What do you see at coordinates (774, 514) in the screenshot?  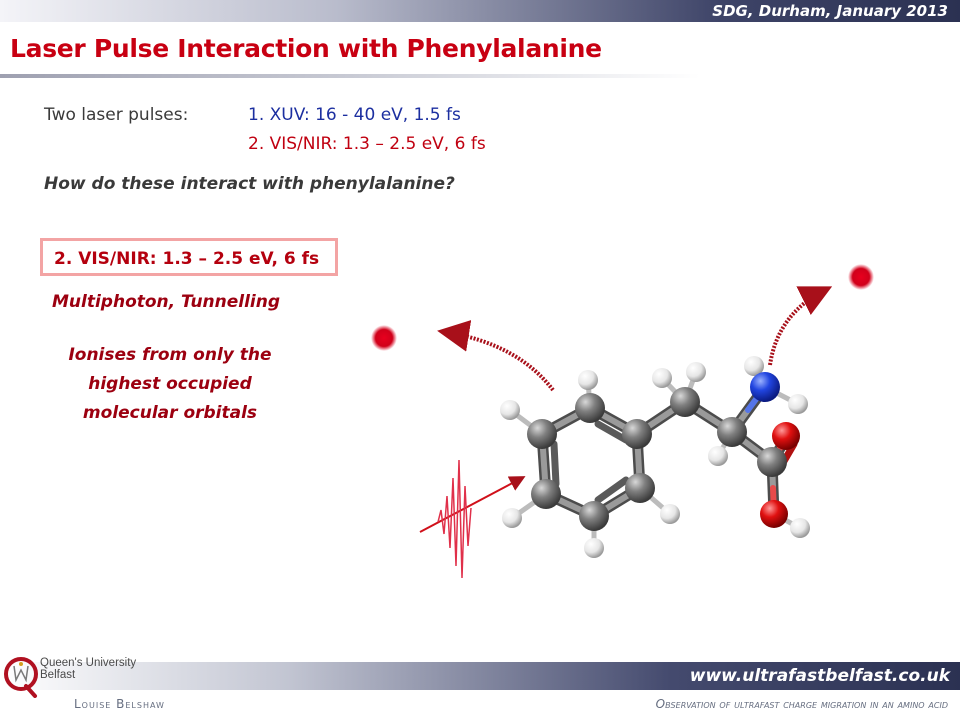 I see `hydroxyl-oxygen-atom` at bounding box center [774, 514].